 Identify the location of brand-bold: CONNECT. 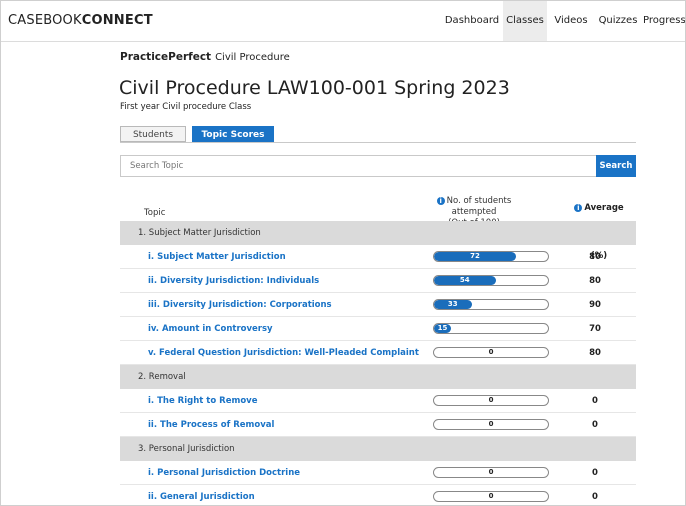
(117, 20).